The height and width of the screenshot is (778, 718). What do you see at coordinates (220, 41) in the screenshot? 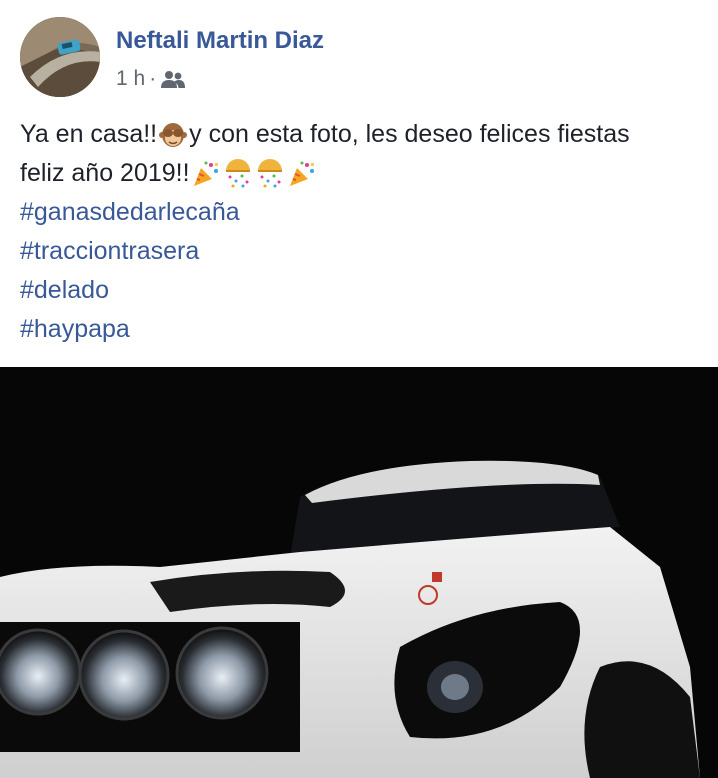
I see `author-name: Neftali Martin Diaz` at bounding box center [220, 41].